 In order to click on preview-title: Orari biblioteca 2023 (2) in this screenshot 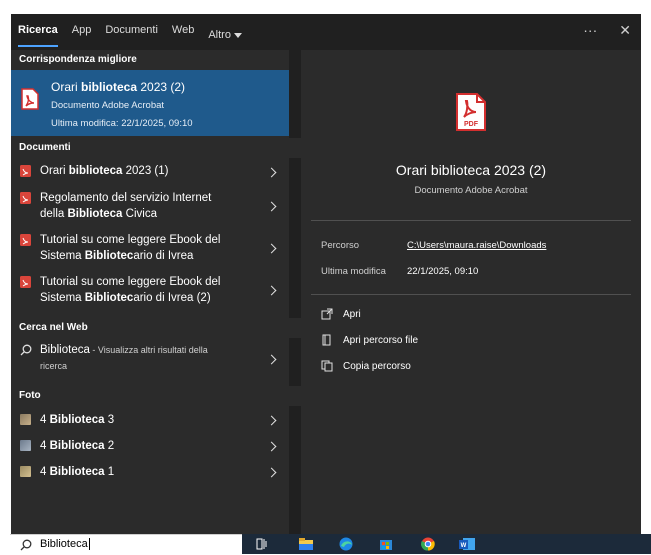, I will do `click(471, 170)`.